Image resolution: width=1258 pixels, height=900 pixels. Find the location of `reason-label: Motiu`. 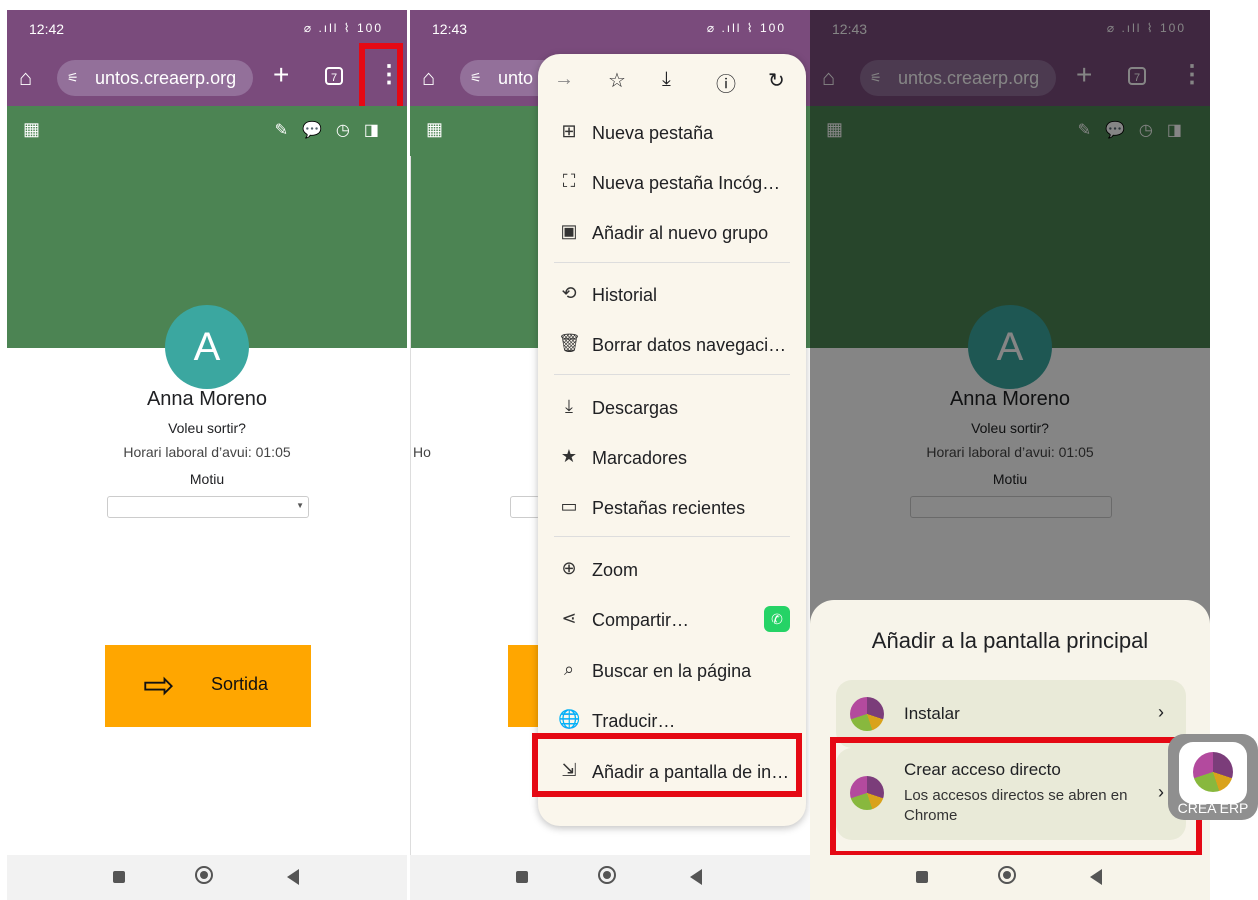

reason-label: Motiu is located at coordinates (207, 479).